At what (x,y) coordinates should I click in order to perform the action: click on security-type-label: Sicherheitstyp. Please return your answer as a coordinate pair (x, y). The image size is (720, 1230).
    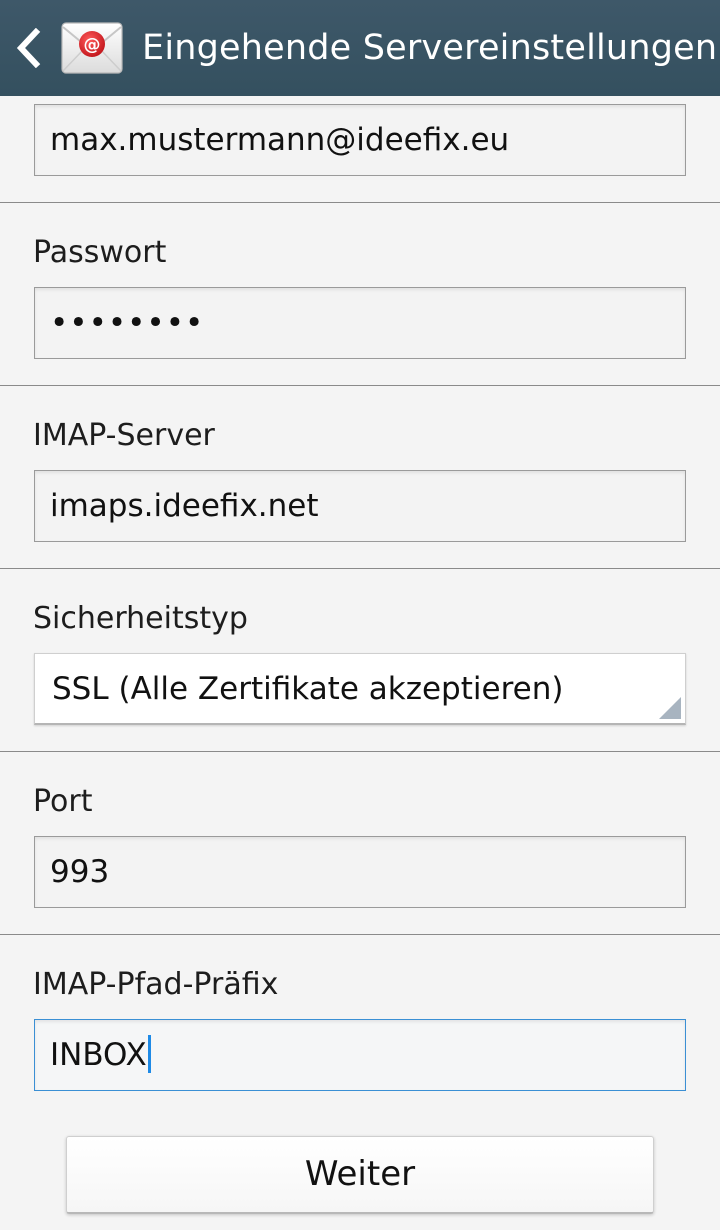
    Looking at the image, I should click on (140, 618).